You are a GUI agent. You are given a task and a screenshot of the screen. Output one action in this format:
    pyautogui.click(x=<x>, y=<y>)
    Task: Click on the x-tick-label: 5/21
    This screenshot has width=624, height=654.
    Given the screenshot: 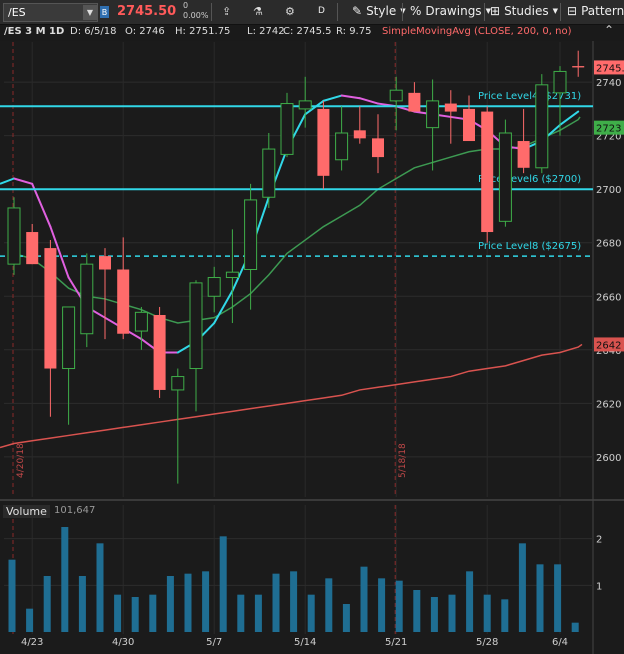 What is the action you would take?
    pyautogui.click(x=396, y=642)
    